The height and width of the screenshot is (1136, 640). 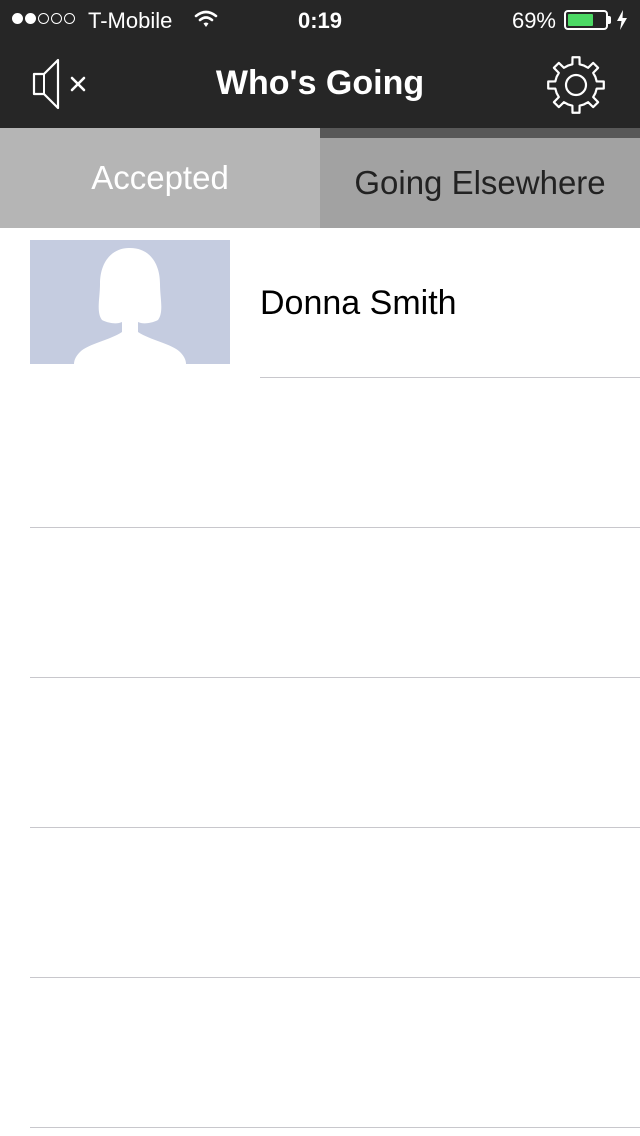 I want to click on status-bar: T-Mobile 0:19 69%, so click(x=320, y=20).